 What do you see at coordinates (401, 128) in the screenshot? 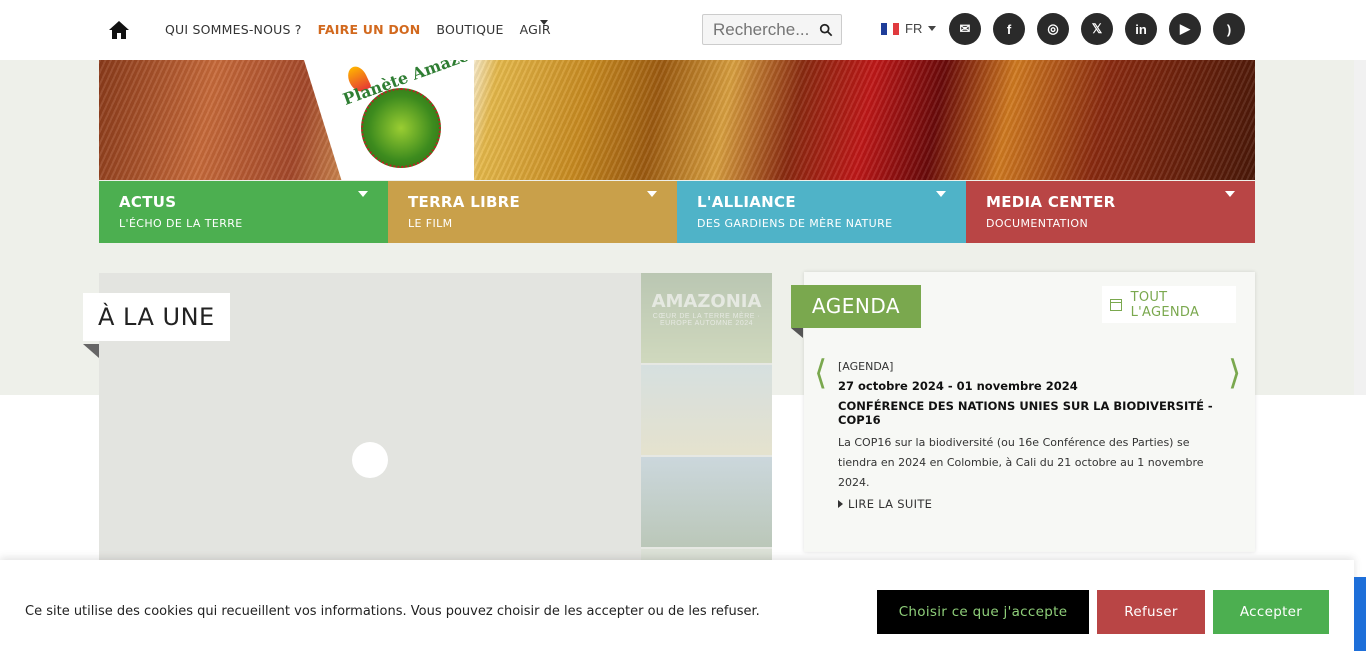
I see `logo-emblem` at bounding box center [401, 128].